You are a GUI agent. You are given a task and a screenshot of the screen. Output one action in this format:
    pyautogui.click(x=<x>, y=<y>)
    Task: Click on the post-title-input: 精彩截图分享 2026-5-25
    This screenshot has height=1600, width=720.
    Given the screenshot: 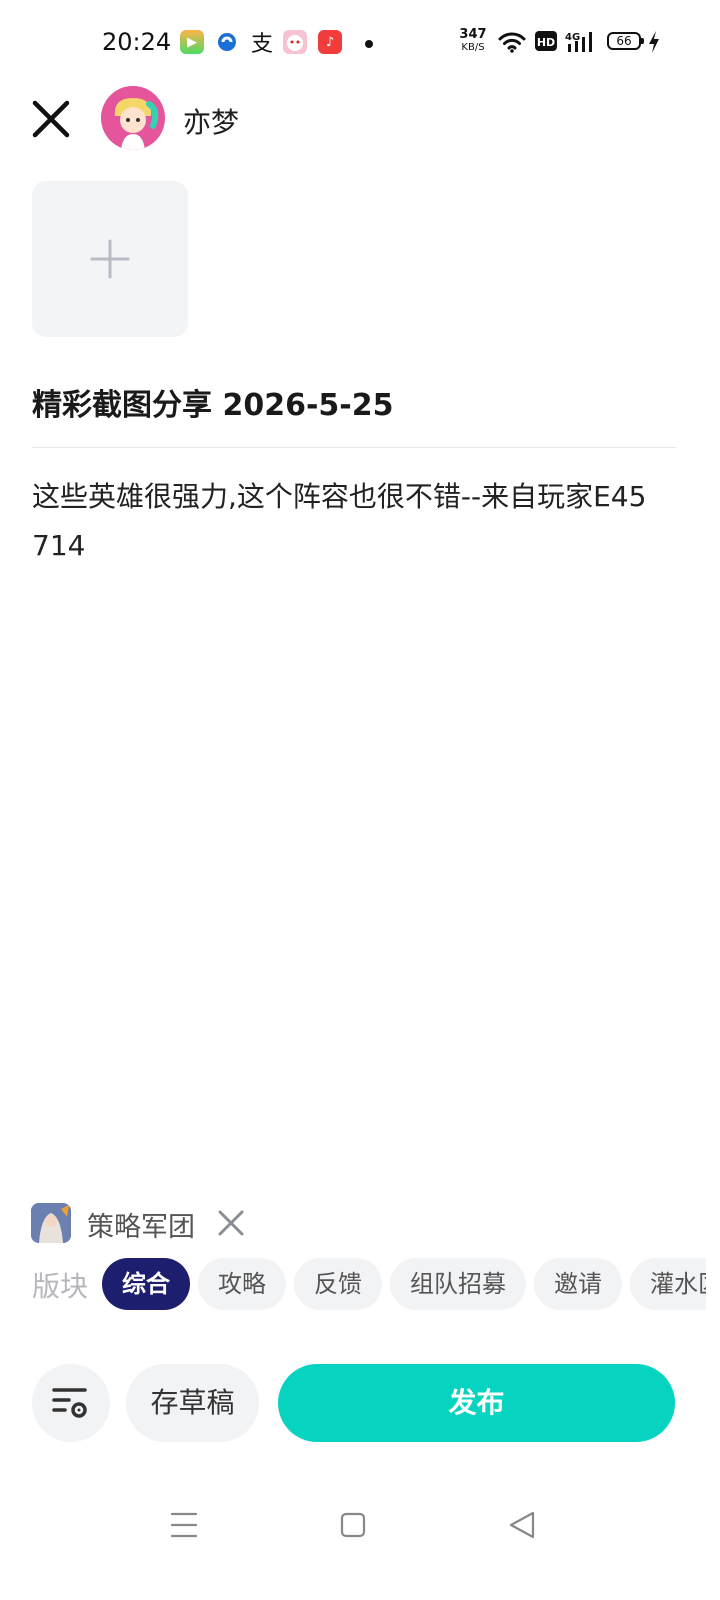 What is the action you would take?
    pyautogui.click(x=212, y=402)
    